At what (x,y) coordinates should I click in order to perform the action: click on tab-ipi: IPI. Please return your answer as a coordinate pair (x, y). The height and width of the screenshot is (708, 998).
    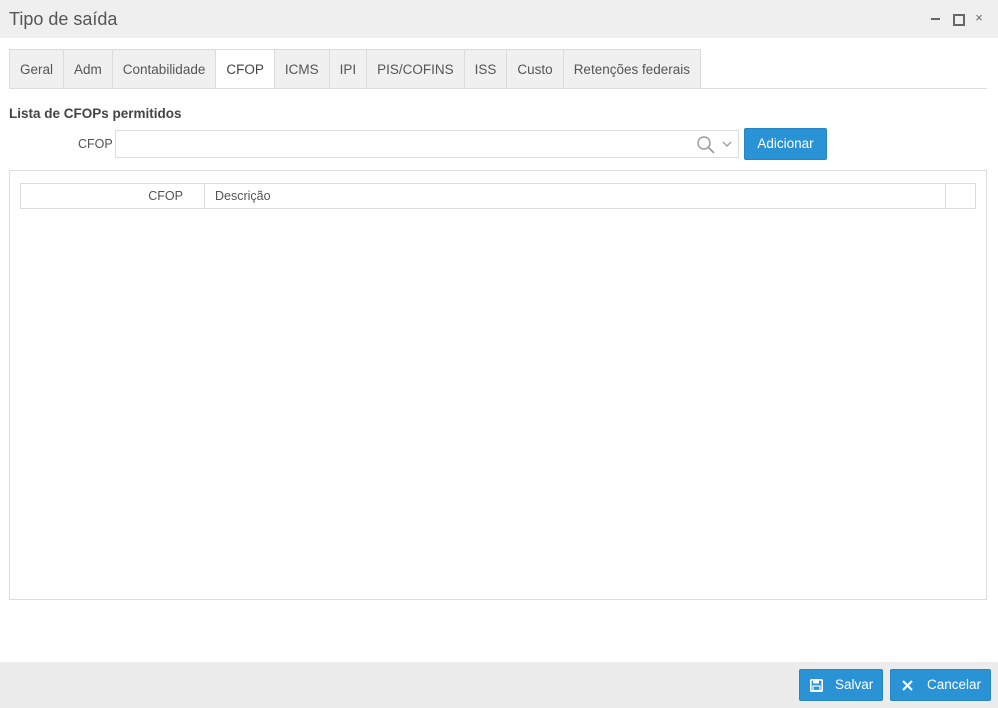
    Looking at the image, I should click on (347, 69).